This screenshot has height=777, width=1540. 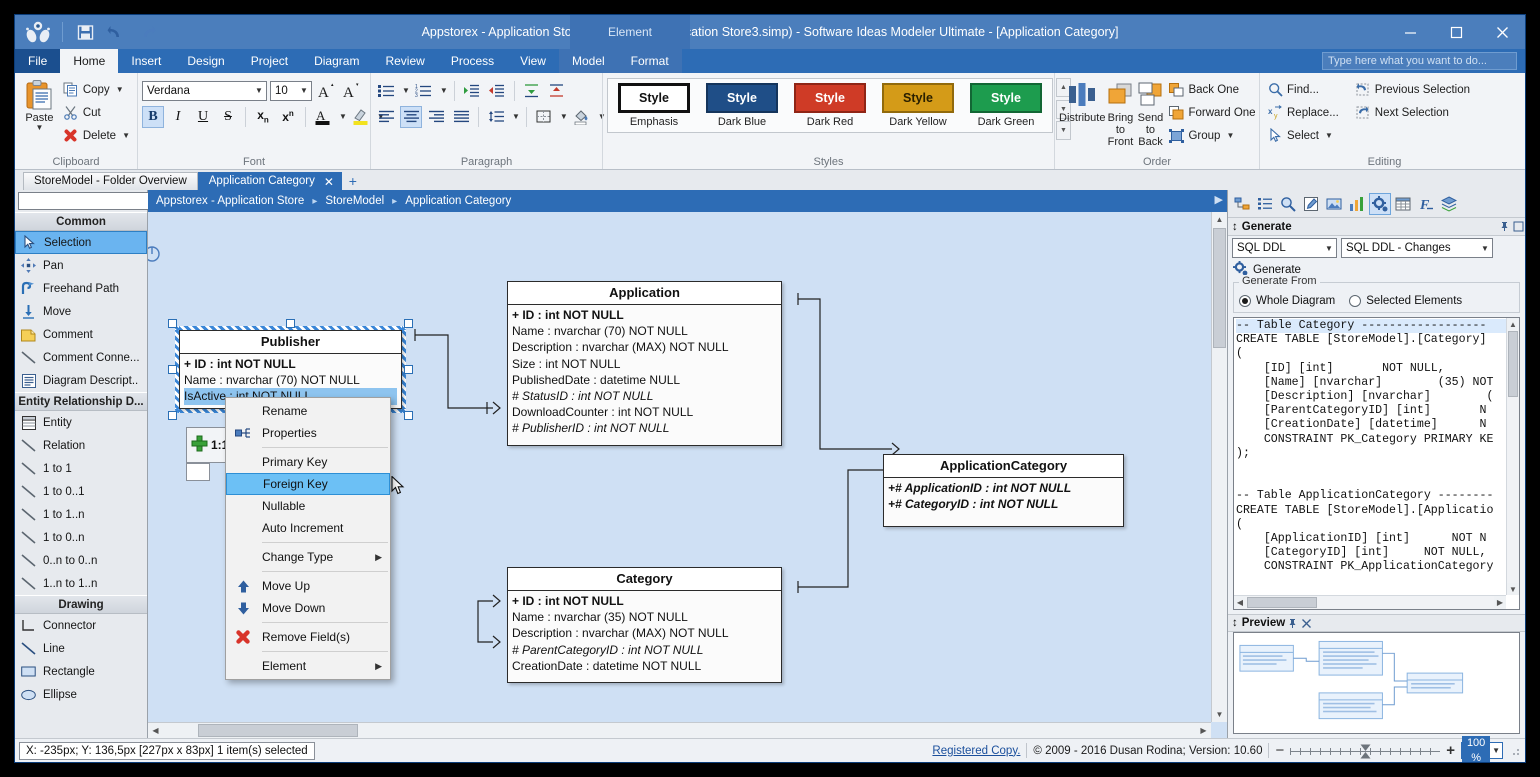 What do you see at coordinates (1512, 456) in the screenshot?
I see `sql-vertical-scrollbar: ▲ ▼` at bounding box center [1512, 456].